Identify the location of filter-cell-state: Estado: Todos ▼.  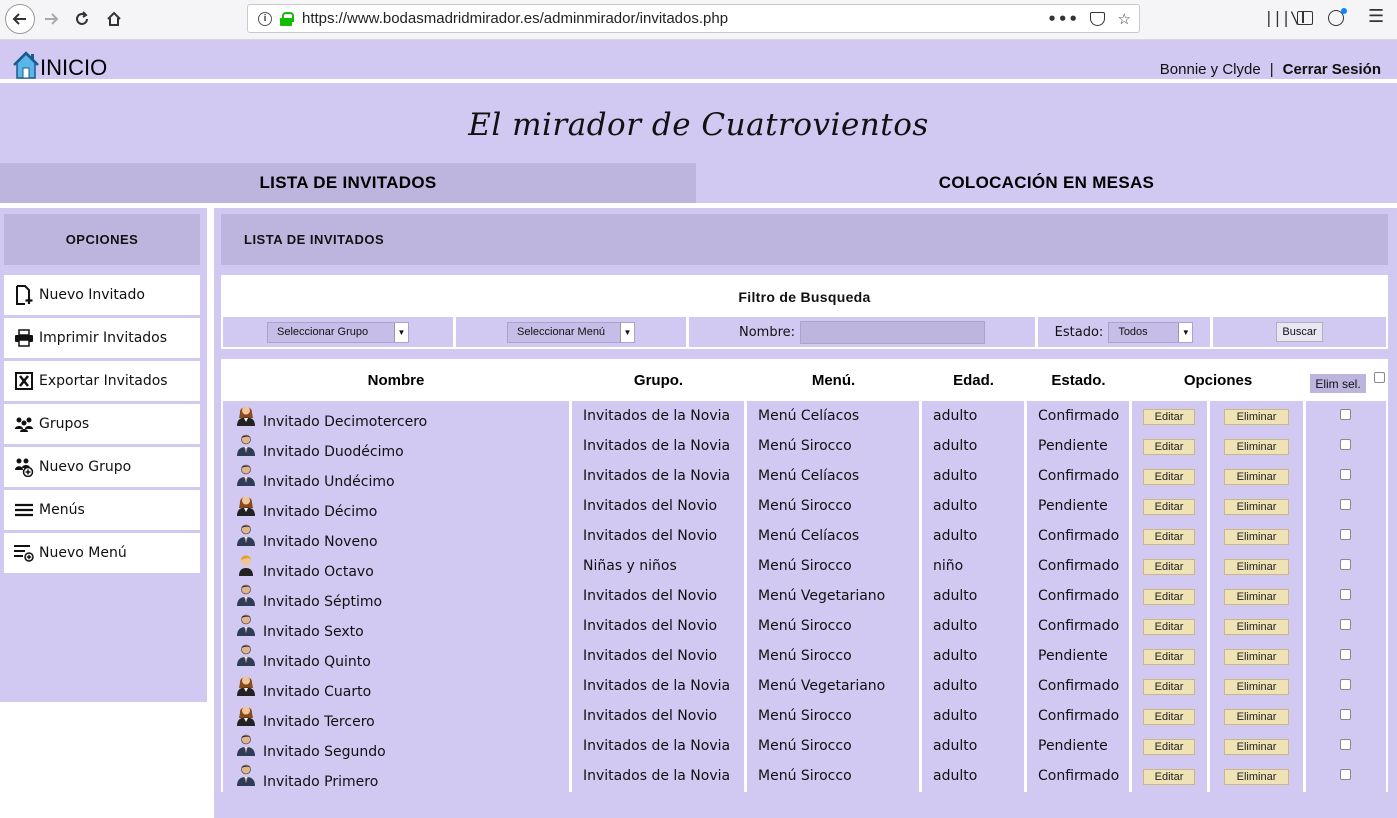
(1124, 332).